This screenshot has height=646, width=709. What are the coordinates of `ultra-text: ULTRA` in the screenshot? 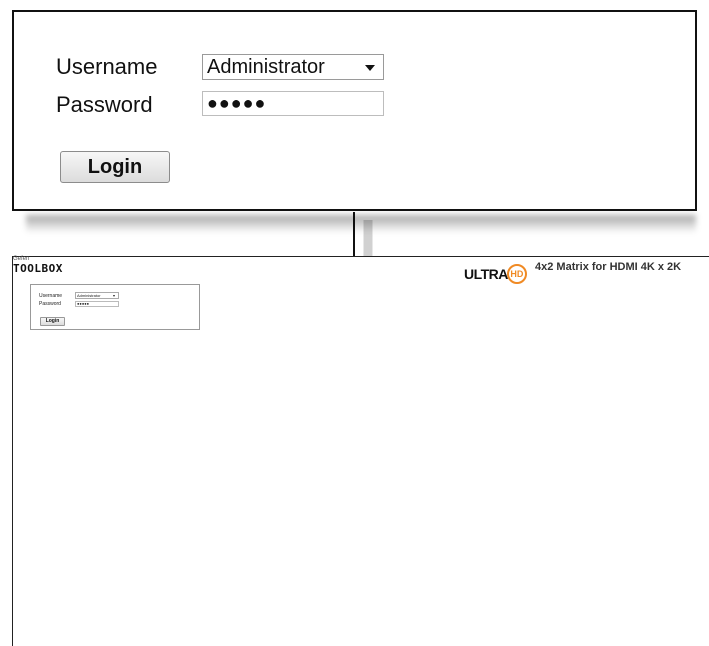 It's located at (486, 274).